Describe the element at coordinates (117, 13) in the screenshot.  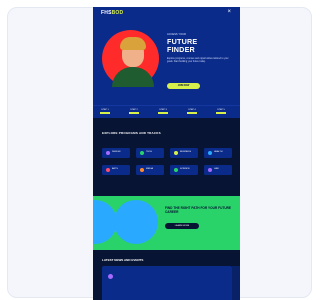
I see `logo-accent: BOD` at that location.